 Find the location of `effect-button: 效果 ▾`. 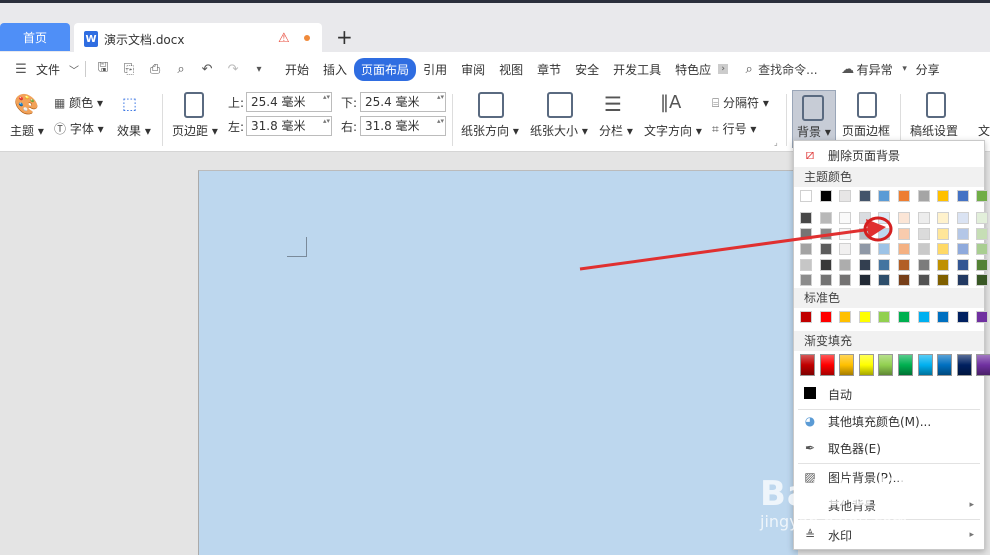

effect-button: 效果 ▾ is located at coordinates (134, 130).